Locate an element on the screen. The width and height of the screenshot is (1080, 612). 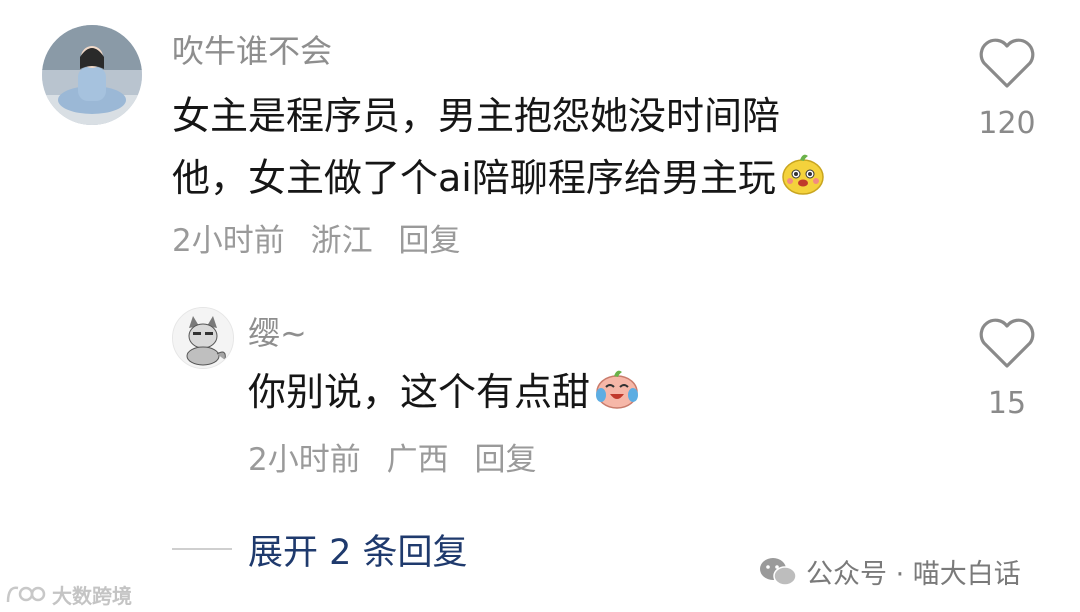
person-meditating-avatar-image is located at coordinates (92, 75).